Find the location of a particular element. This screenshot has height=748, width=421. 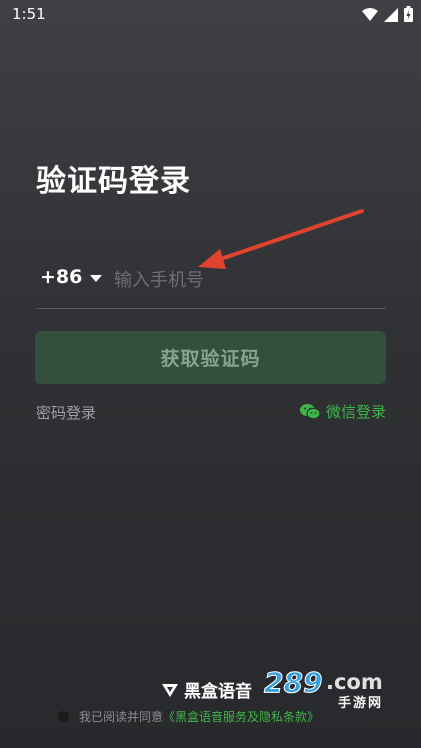

status-time: 1:51 is located at coordinates (29, 14).